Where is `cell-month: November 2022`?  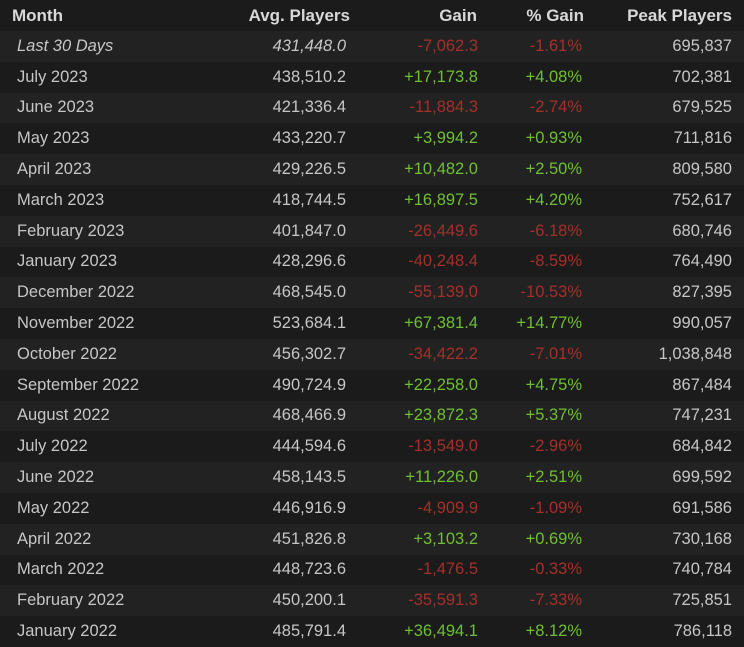
cell-month: November 2022 is located at coordinates (76, 323).